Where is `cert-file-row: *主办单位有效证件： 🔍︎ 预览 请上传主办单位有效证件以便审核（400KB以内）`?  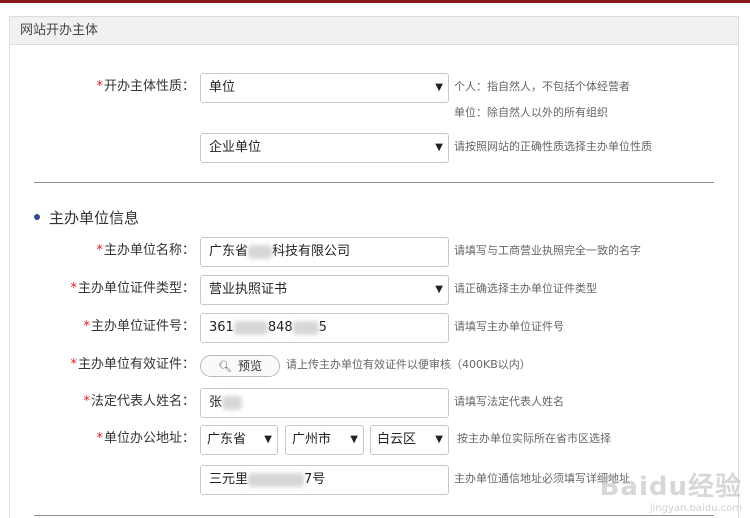
cert-file-row: *主办单位有效证件： 🔍︎ 预览 请上传主办单位有效证件以便审核（400KB以内） is located at coordinates (375, 367).